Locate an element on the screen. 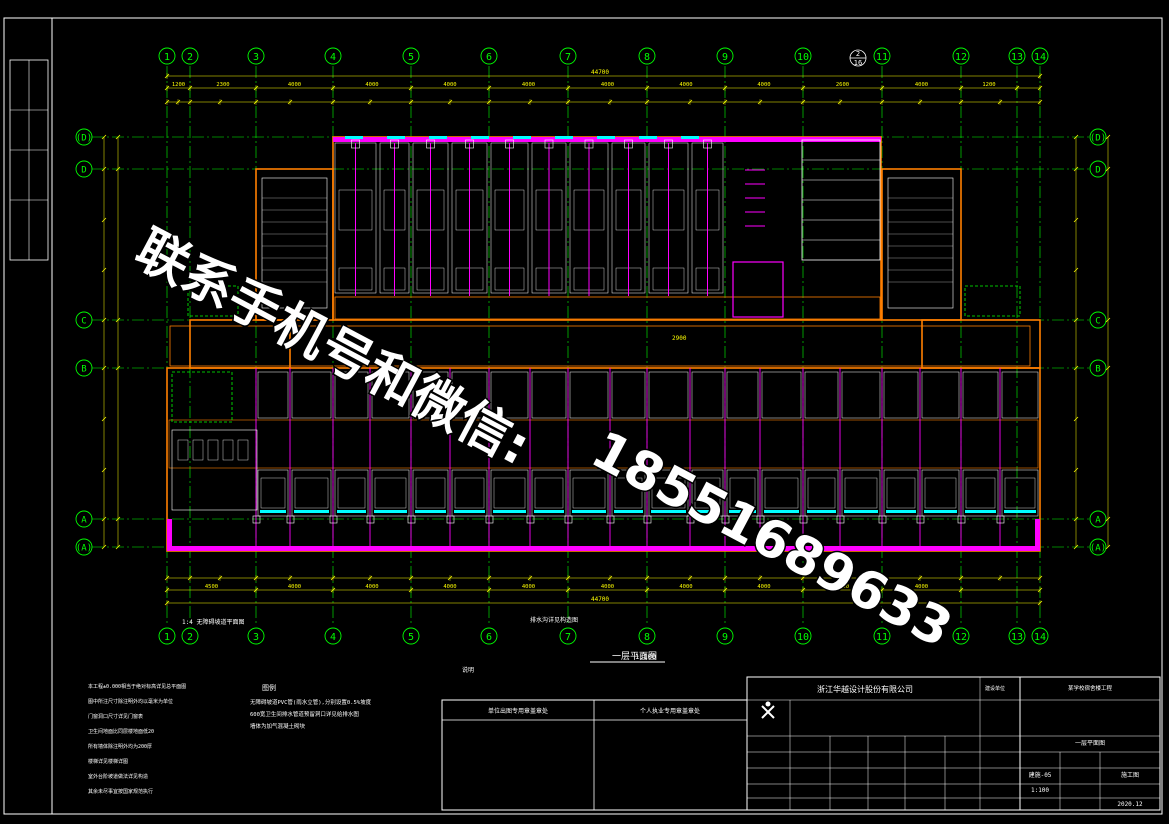 This screenshot has height=824, width=1169. svg-text: 门窗洞口尺寸详见门窗表 is located at coordinates (115, 716).